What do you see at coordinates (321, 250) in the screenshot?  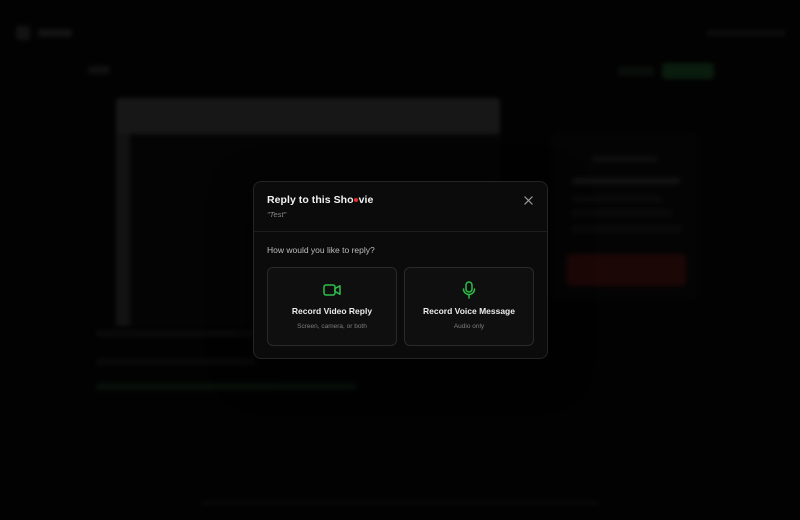 I see `reply-question: How would you like to reply?` at bounding box center [321, 250].